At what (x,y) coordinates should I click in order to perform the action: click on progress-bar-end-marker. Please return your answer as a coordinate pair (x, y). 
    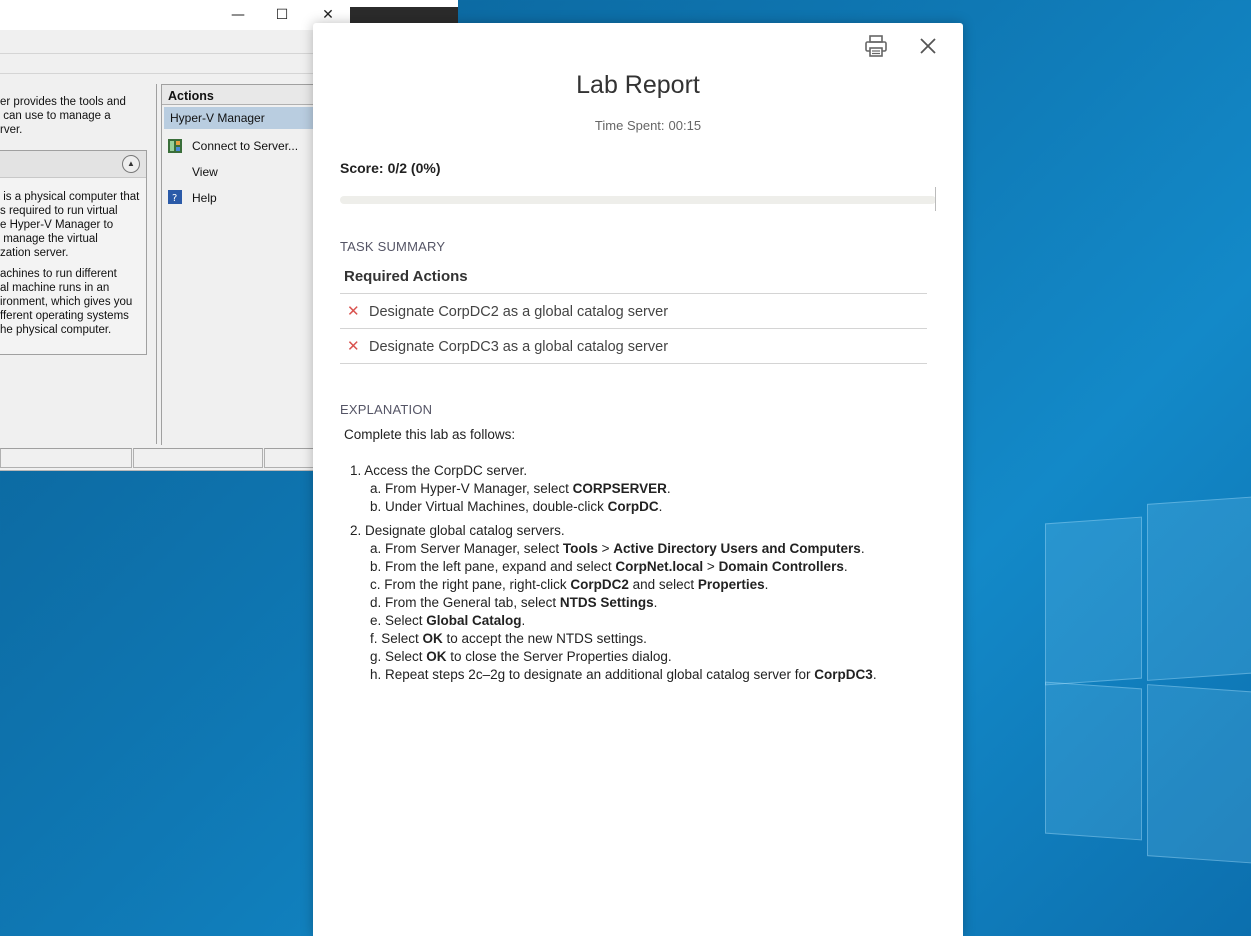
    Looking at the image, I should click on (935, 199).